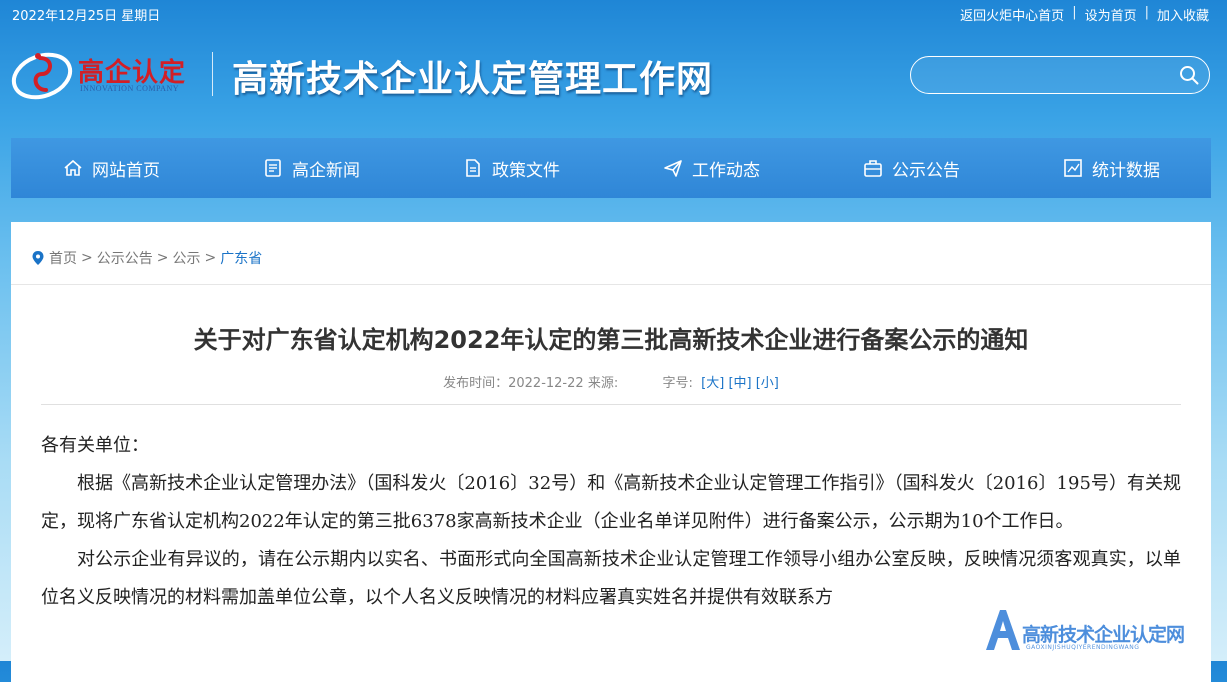 This screenshot has width=1227, height=682. Describe the element at coordinates (613, 13) in the screenshot. I see `top-bar: 2022年12月25日 星期日 返回火炬中心首页 | 设为首页 | 加入收藏` at that location.